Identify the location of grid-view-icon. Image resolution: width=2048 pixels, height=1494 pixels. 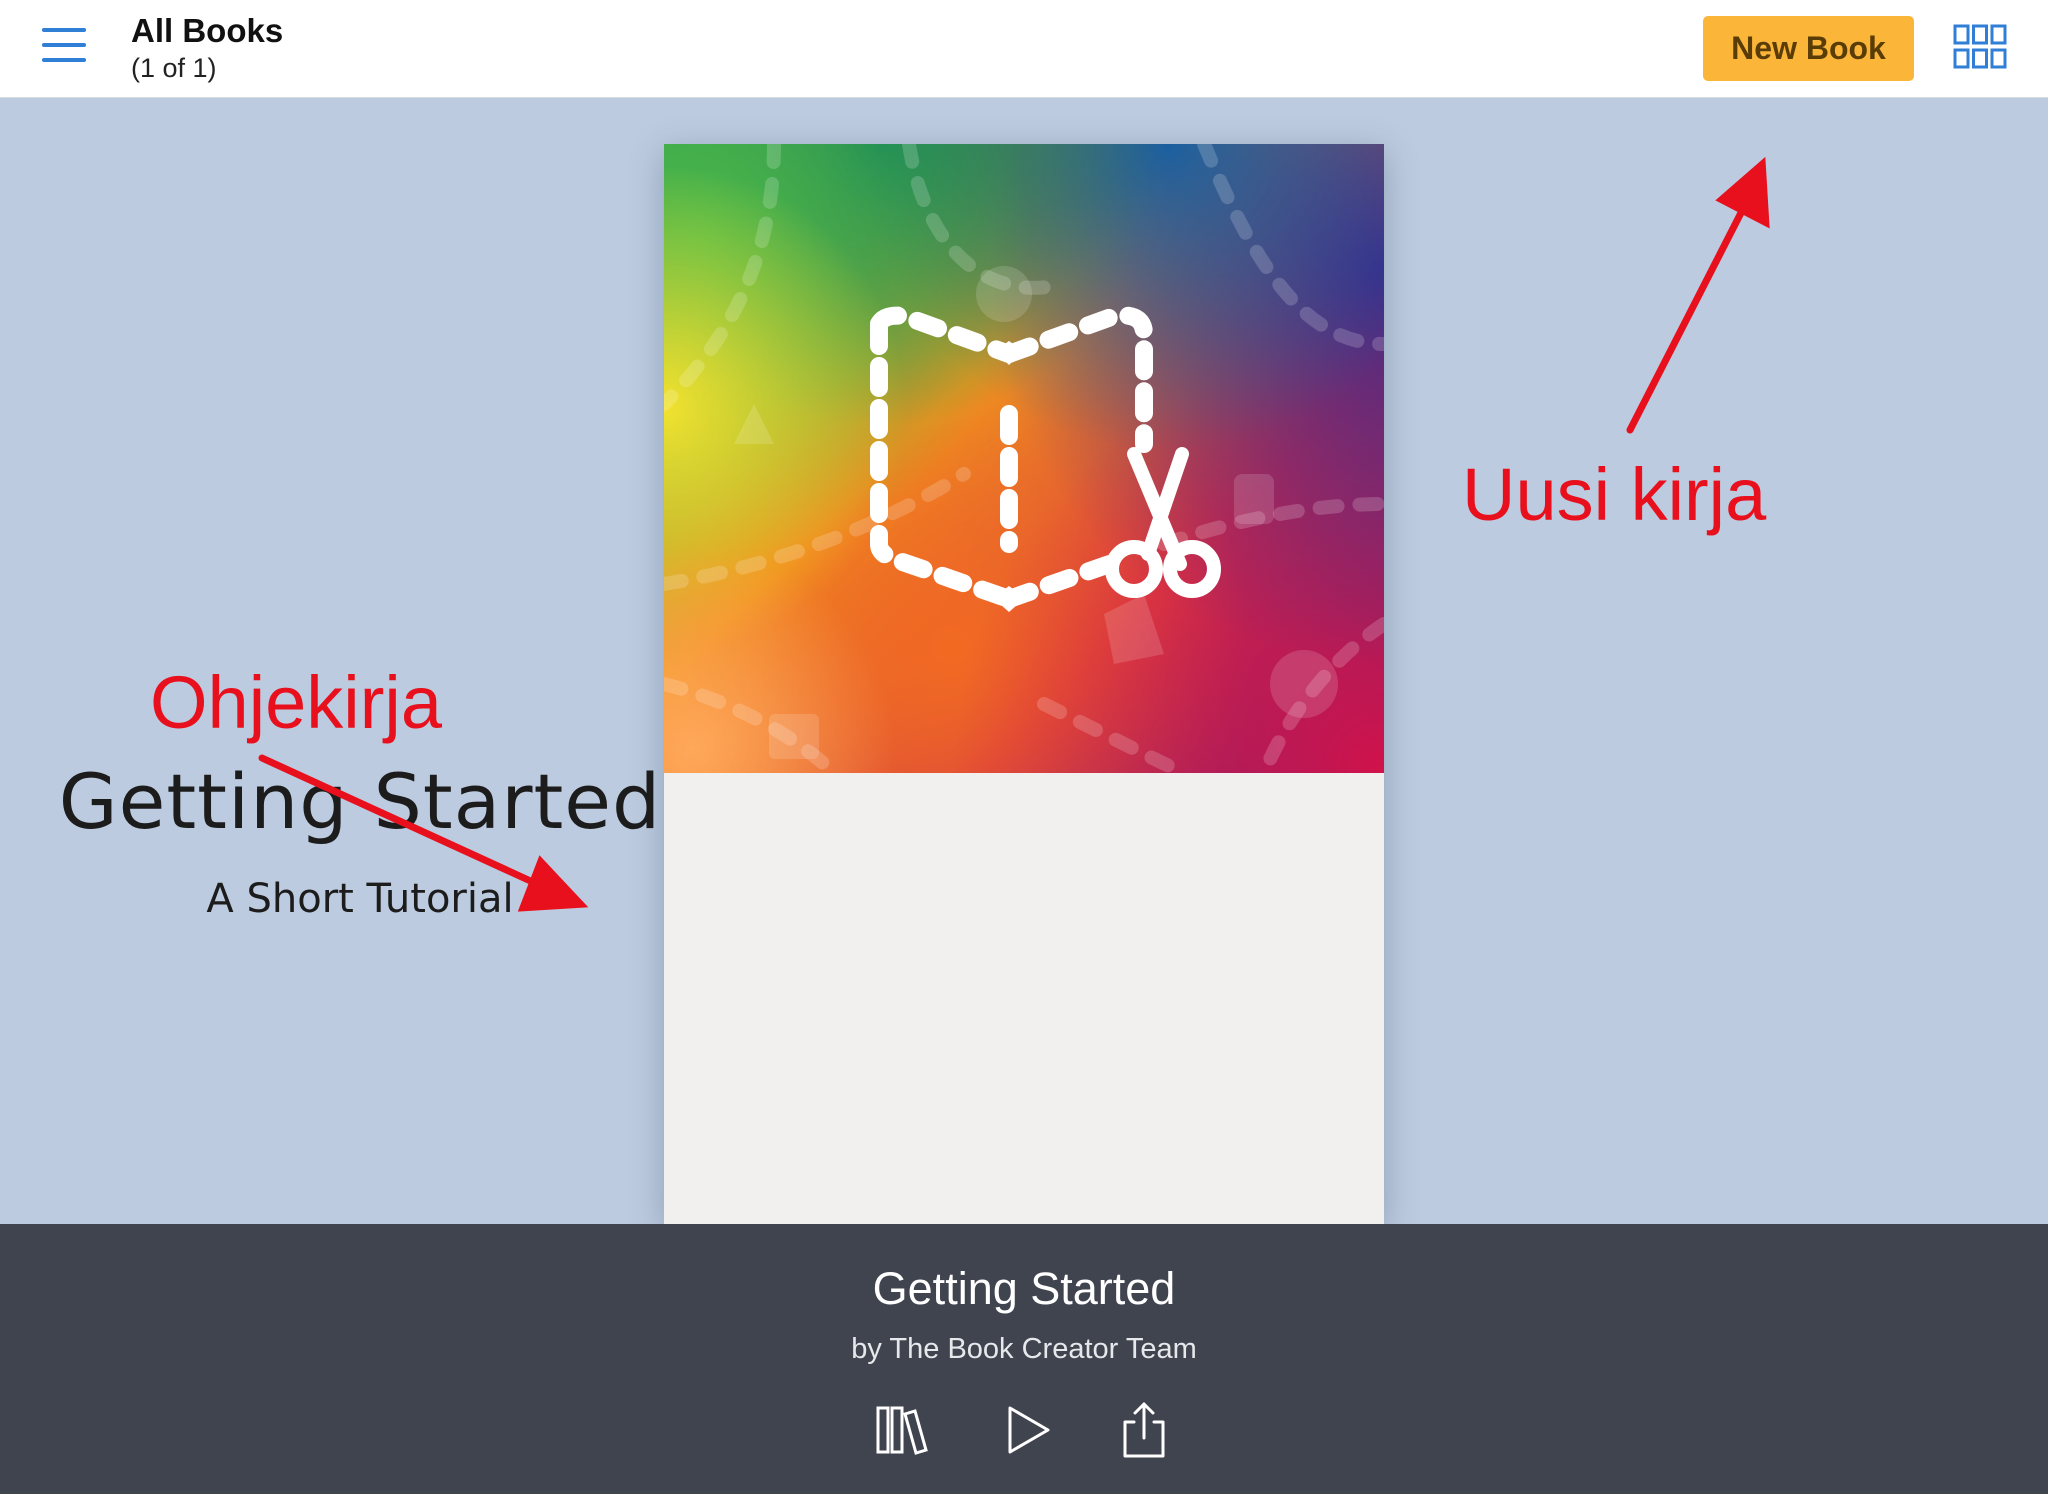
(1980, 47).